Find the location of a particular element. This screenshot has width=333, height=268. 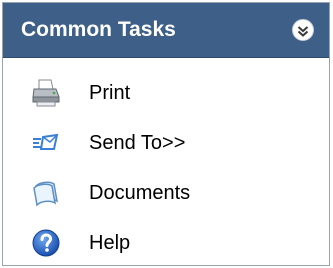

documents-icon is located at coordinates (46, 193).